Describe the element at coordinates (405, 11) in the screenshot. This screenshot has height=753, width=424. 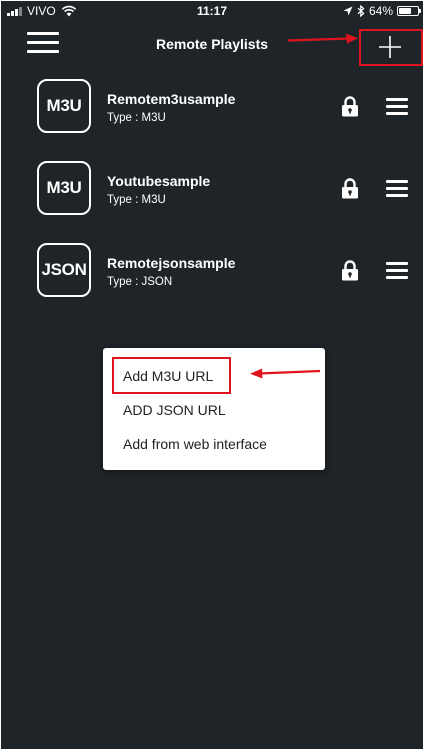
I see `battery-level` at that location.